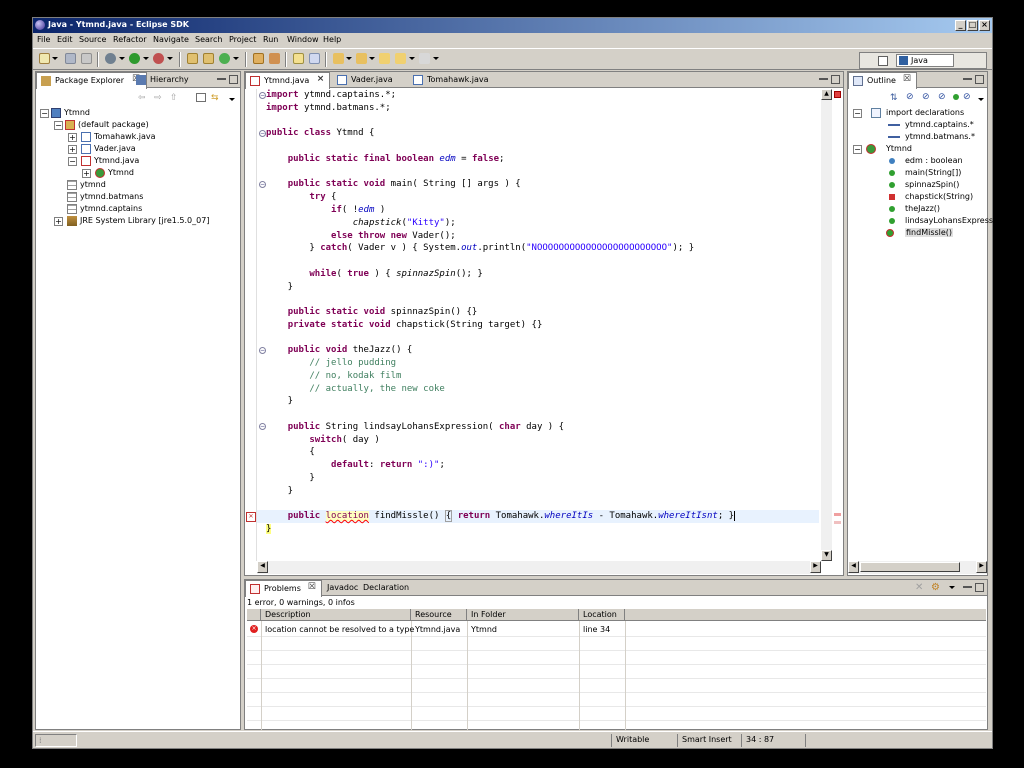 Image resolution: width=1024 pixels, height=768 pixels. Describe the element at coordinates (960, 25) in the screenshot. I see `minimize-button: _` at that location.